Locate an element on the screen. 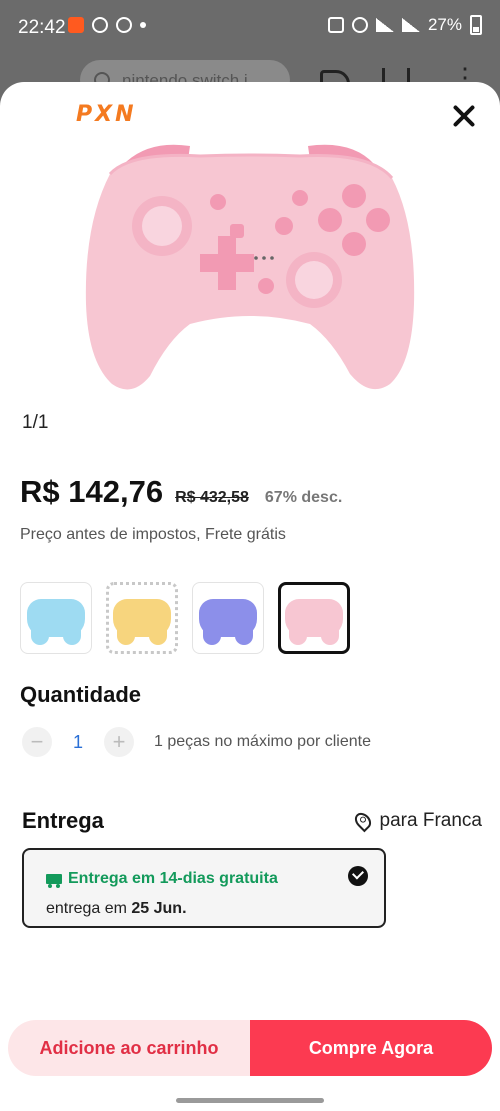 This screenshot has height=1111, width=500. add-to-cart-button: Adicione ao carrinho is located at coordinates (129, 1048).